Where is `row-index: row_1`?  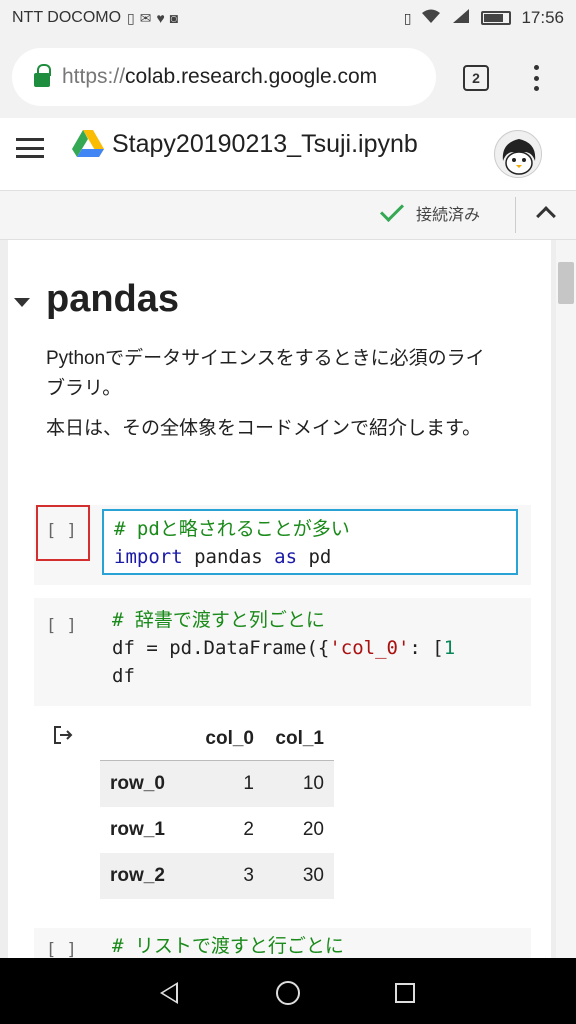 row-index: row_1 is located at coordinates (137, 829).